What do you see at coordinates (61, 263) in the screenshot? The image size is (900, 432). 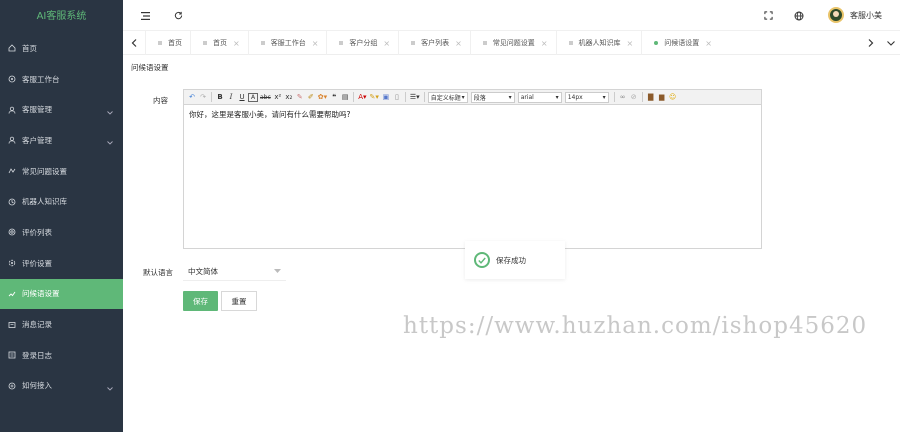 I see `sidebar-item: 评价设置` at bounding box center [61, 263].